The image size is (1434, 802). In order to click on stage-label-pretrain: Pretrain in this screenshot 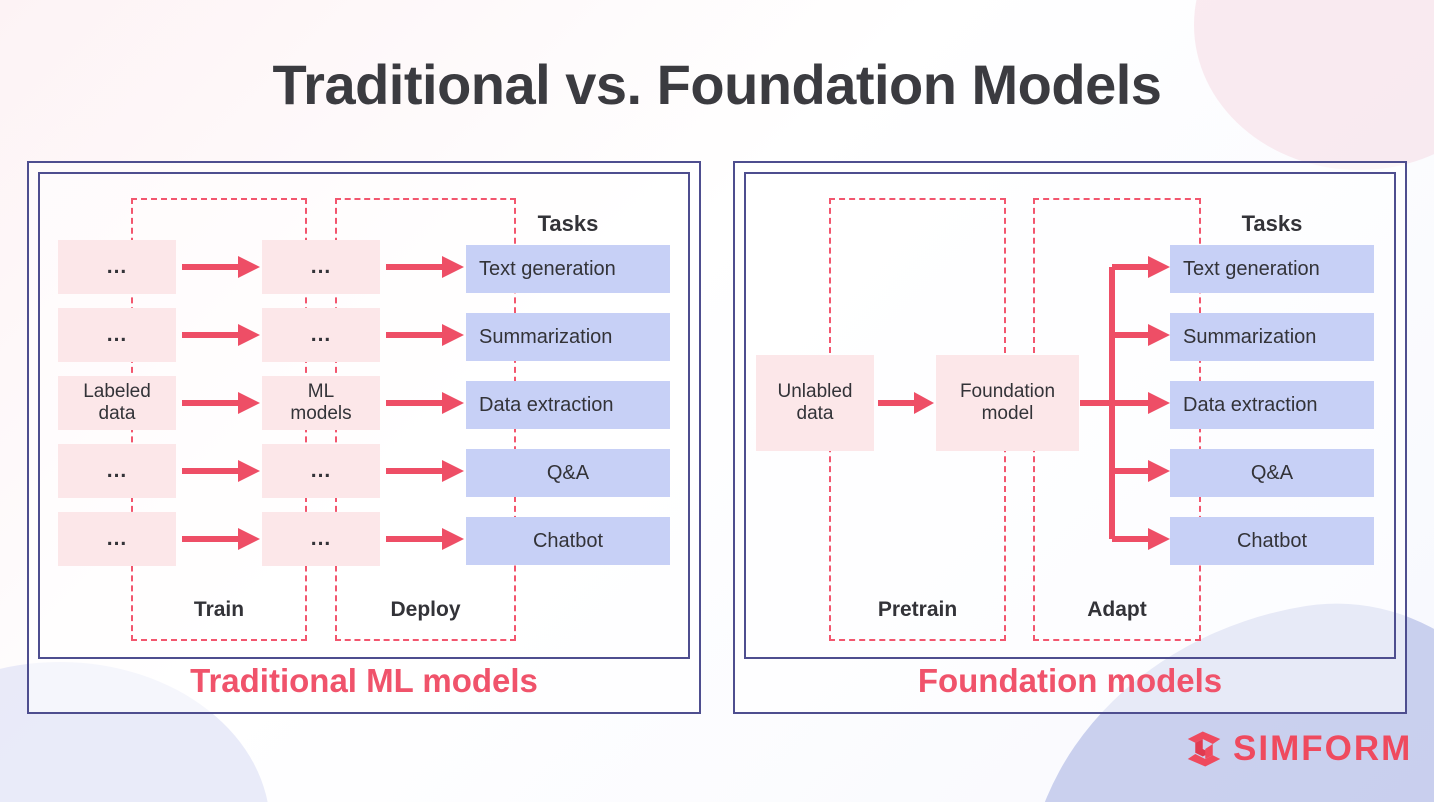, I will do `click(917, 609)`.